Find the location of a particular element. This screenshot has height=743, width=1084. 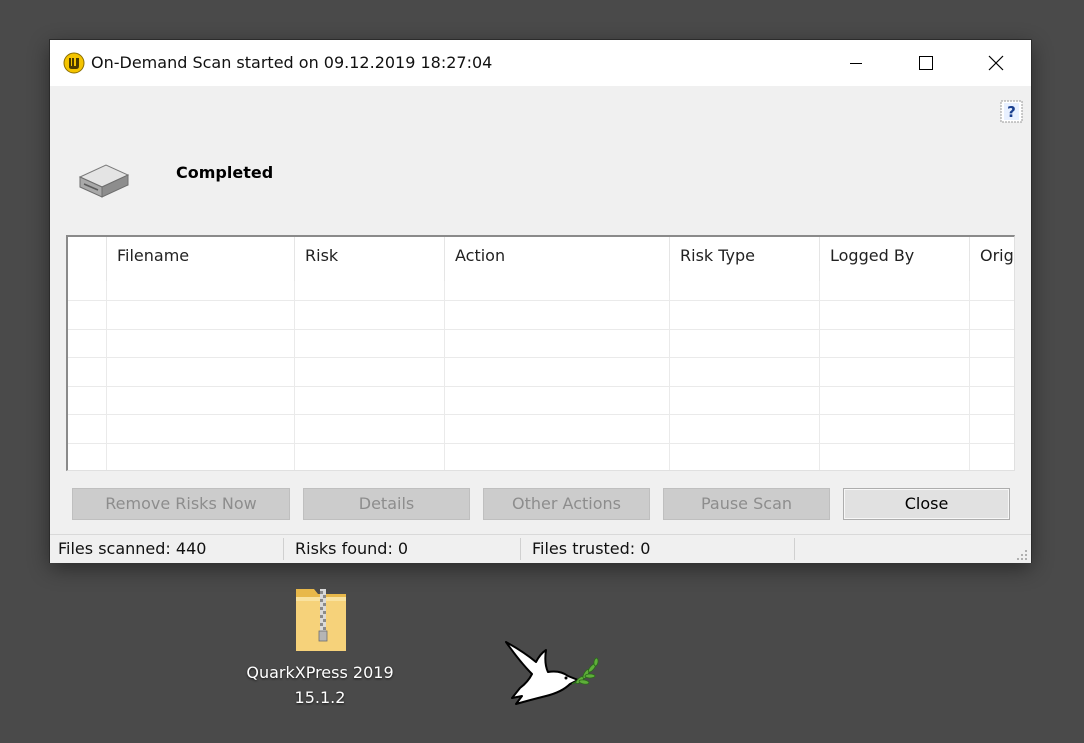

zip-label-line2: 15.1.2 is located at coordinates (320, 697).